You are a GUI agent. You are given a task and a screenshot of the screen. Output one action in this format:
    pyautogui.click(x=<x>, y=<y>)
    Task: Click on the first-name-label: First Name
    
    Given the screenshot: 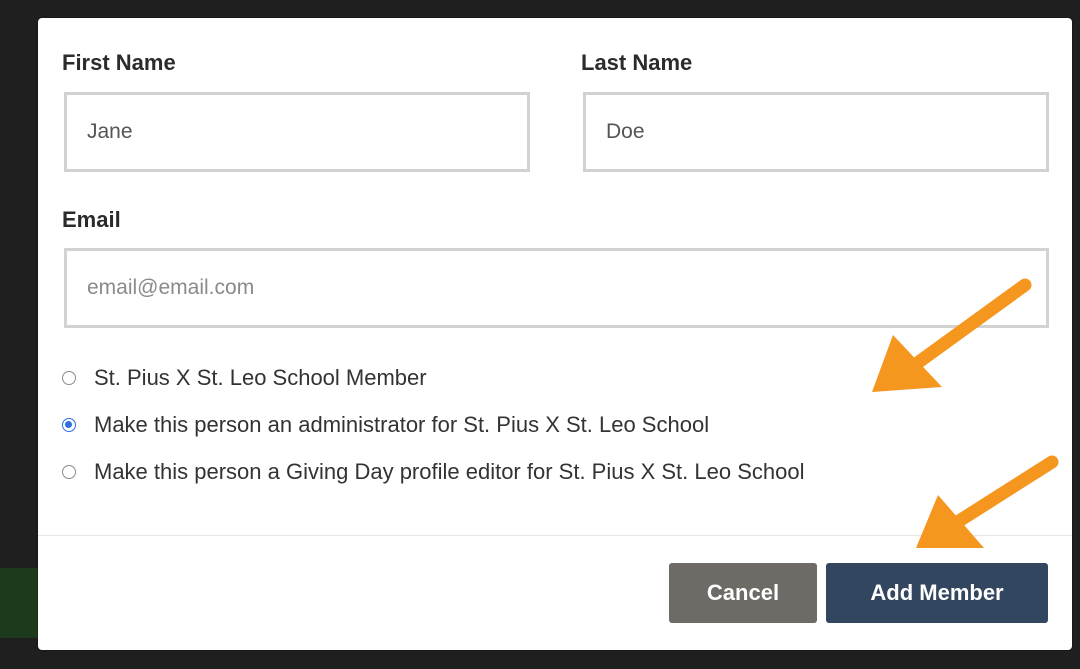 What is the action you would take?
    pyautogui.click(x=119, y=62)
    